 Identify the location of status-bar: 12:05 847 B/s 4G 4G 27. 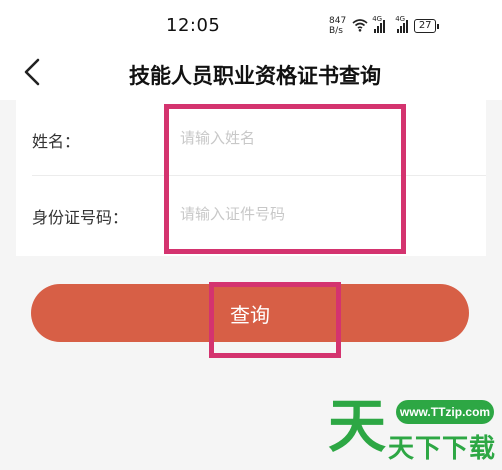
(251, 24).